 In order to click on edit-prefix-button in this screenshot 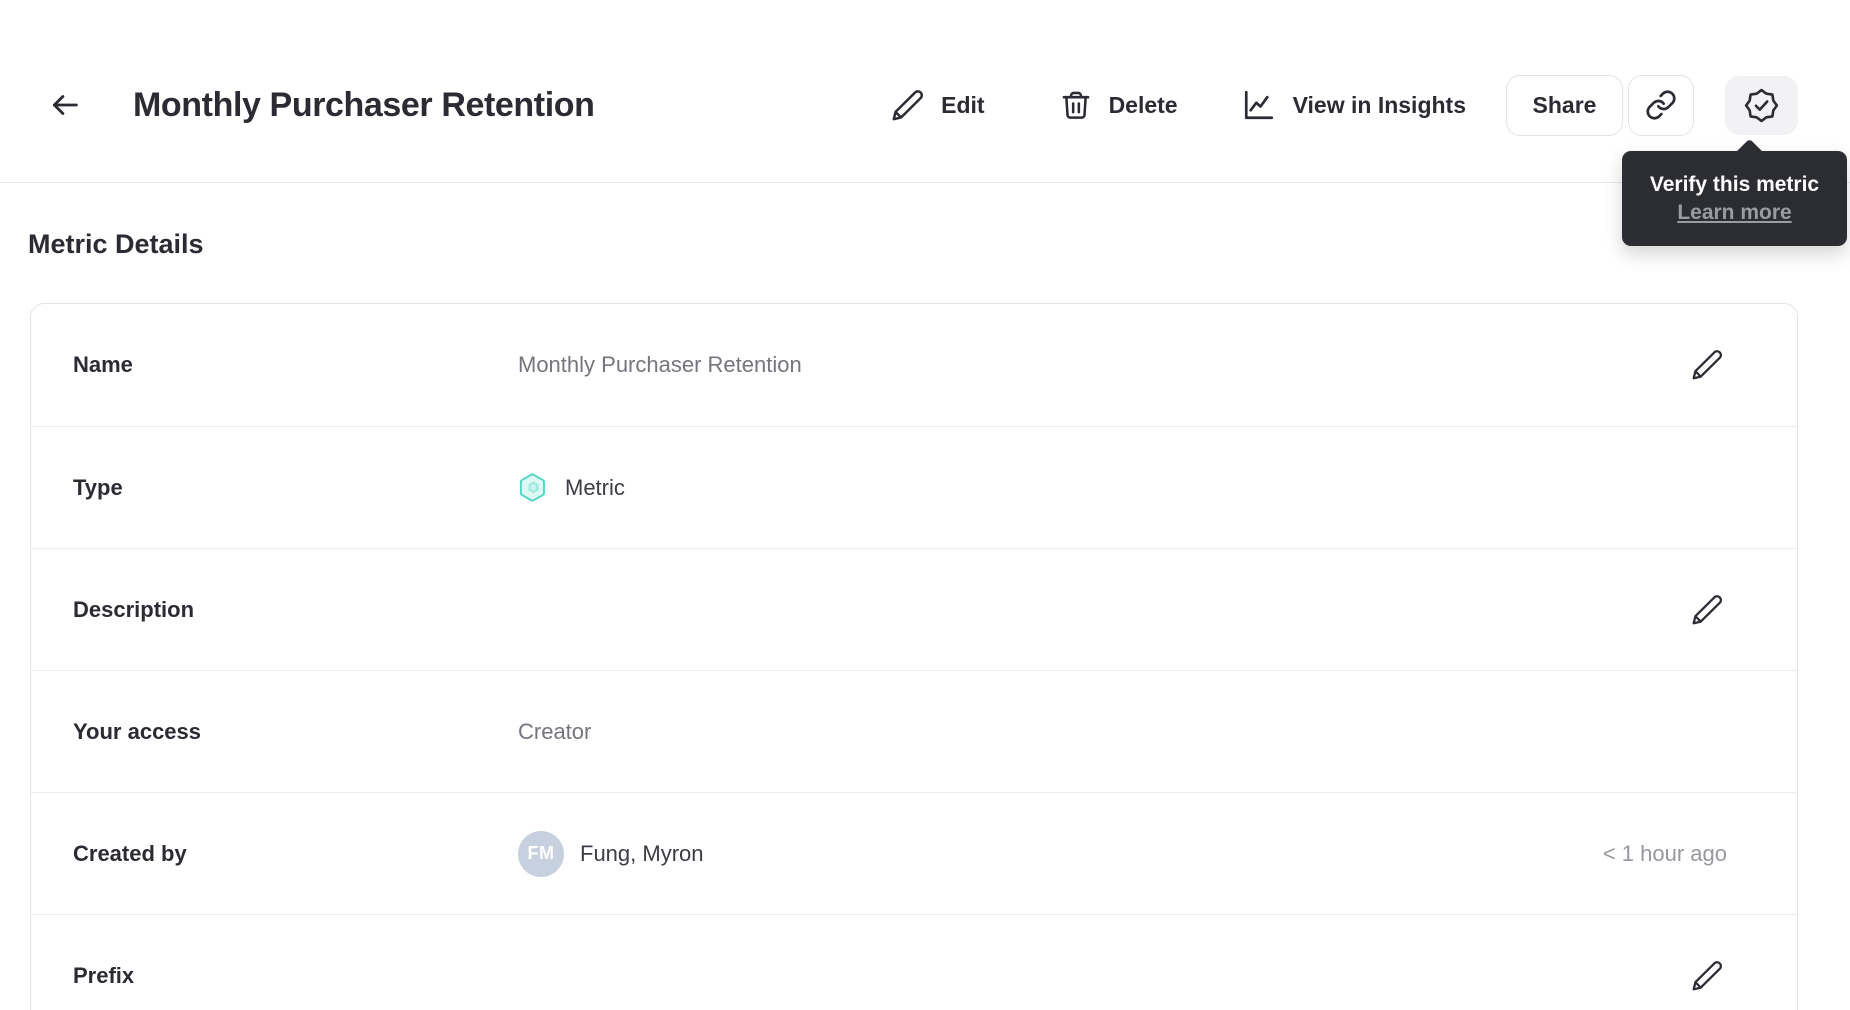, I will do `click(1707, 976)`.